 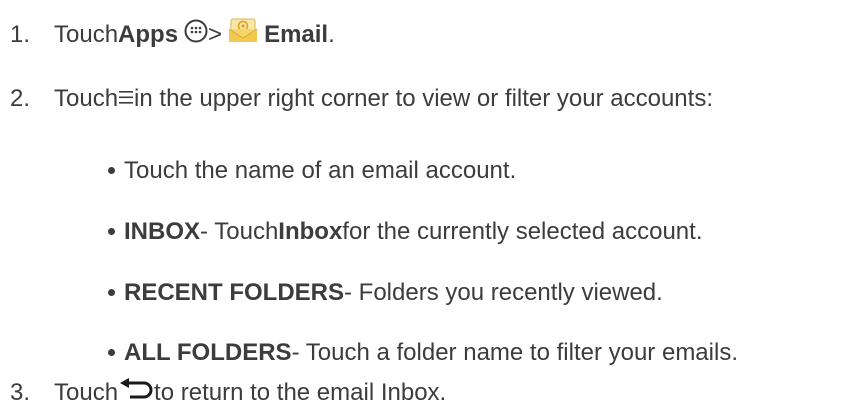 I want to click on bullet-3-label: RECENT FOLDERS, so click(x=234, y=292).